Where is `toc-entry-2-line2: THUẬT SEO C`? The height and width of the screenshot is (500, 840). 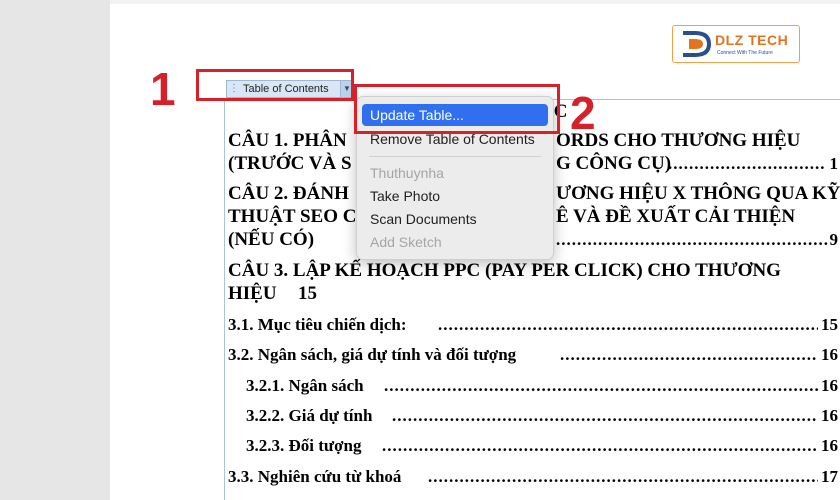
toc-entry-2-line2: THUẬT SEO C is located at coordinates (292, 217).